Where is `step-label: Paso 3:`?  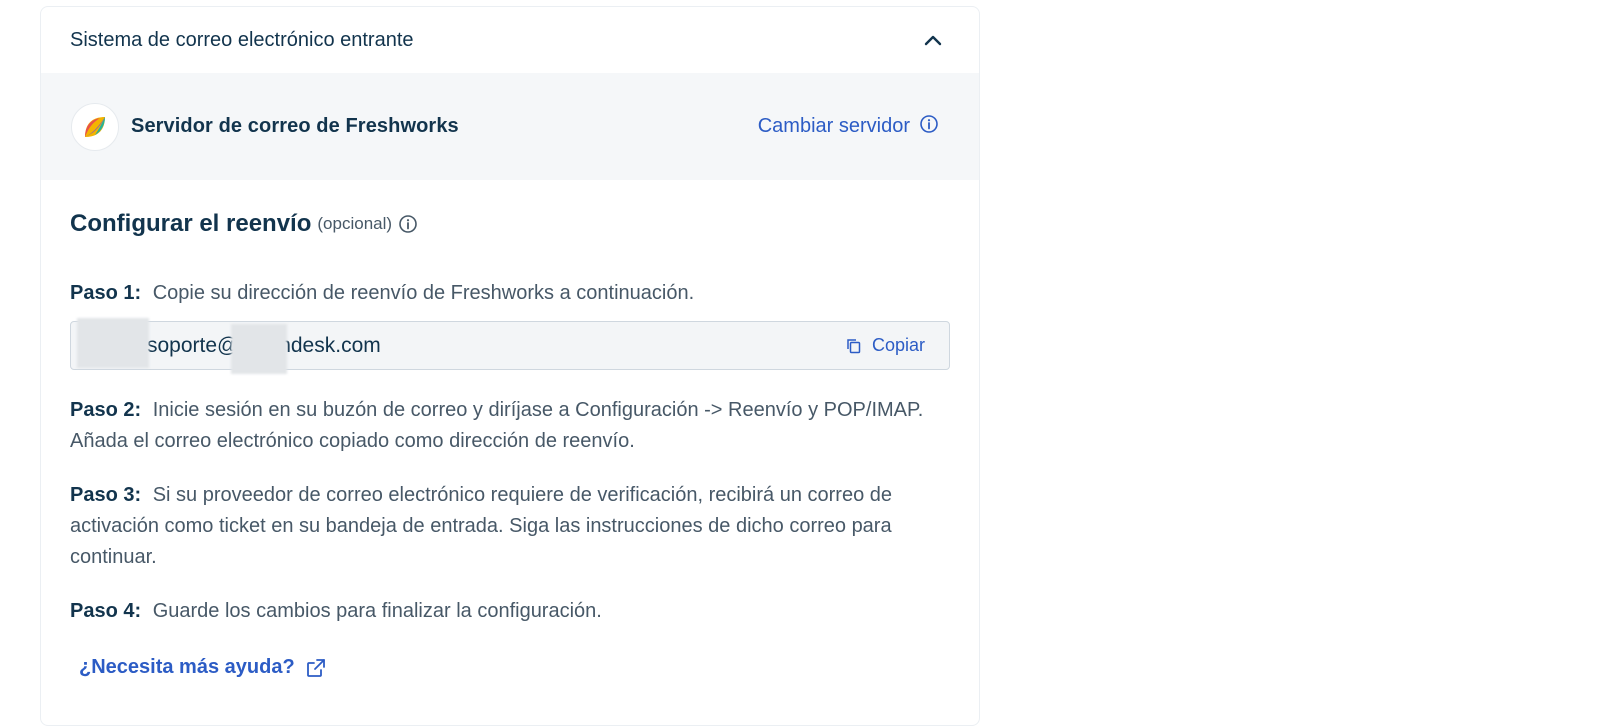
step-label: Paso 3: is located at coordinates (106, 495).